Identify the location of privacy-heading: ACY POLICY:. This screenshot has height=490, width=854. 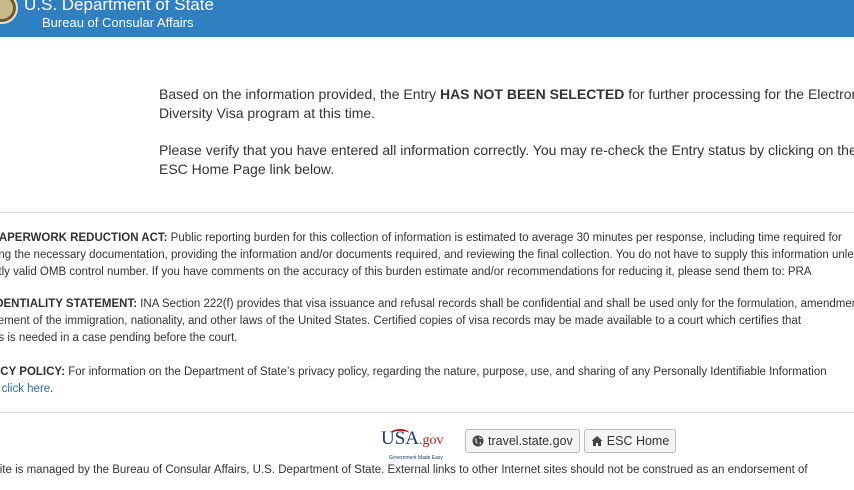
(33, 372).